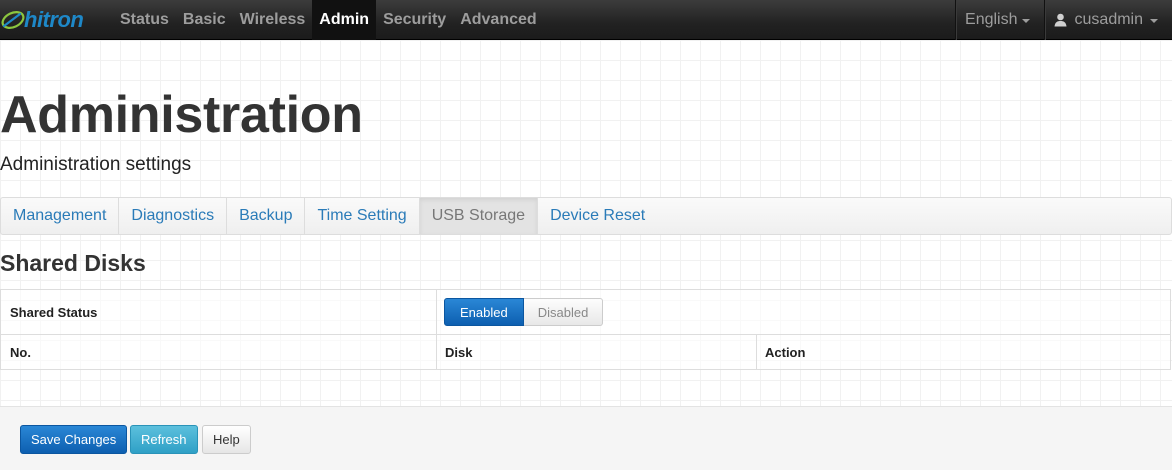 The height and width of the screenshot is (470, 1172). What do you see at coordinates (226, 439) in the screenshot?
I see `help-button: Help` at bounding box center [226, 439].